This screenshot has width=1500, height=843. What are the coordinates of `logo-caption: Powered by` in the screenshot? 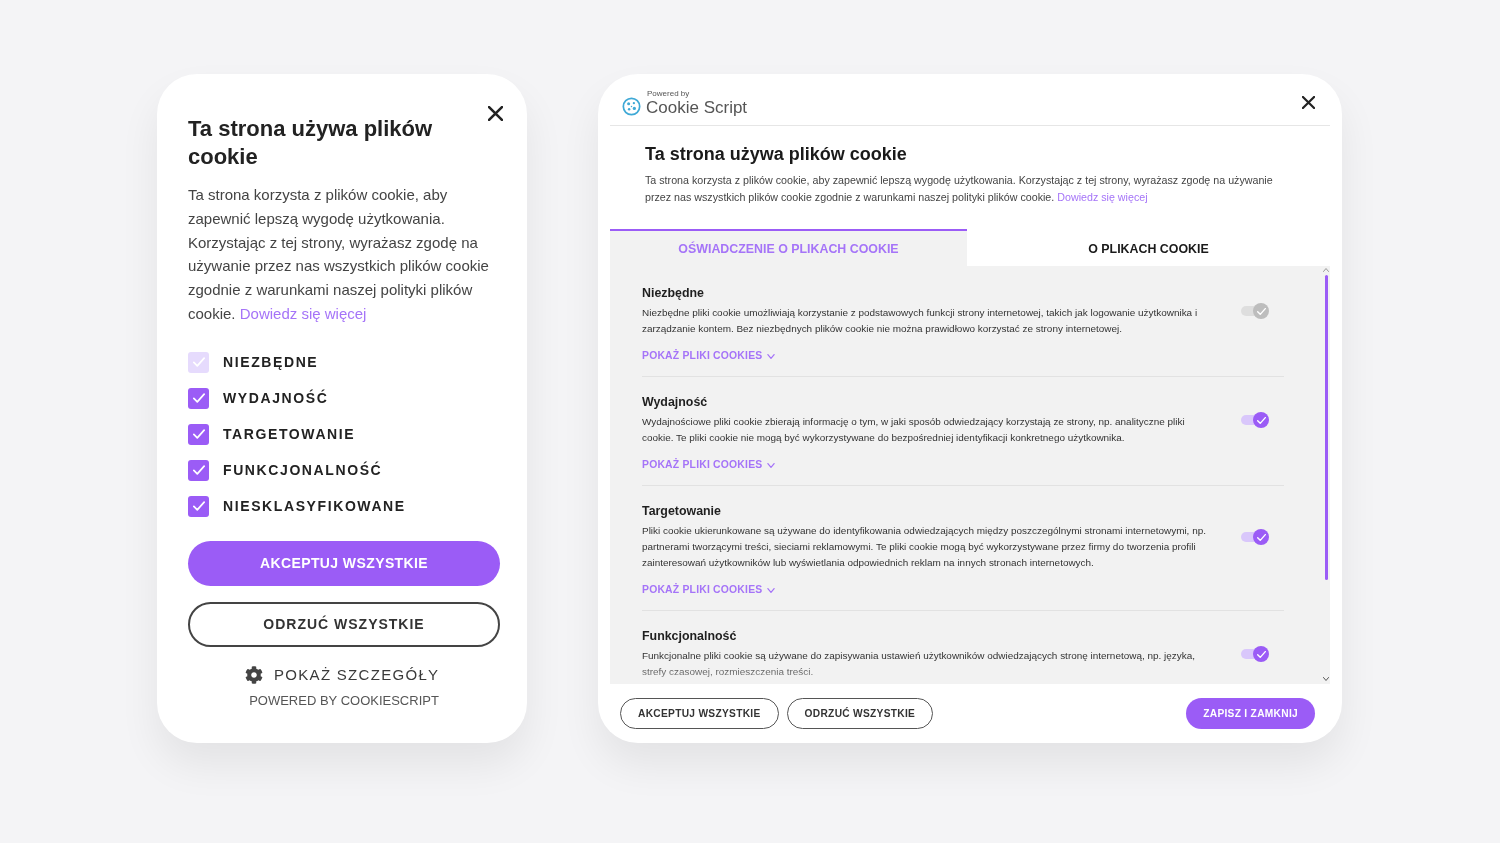 It's located at (669, 93).